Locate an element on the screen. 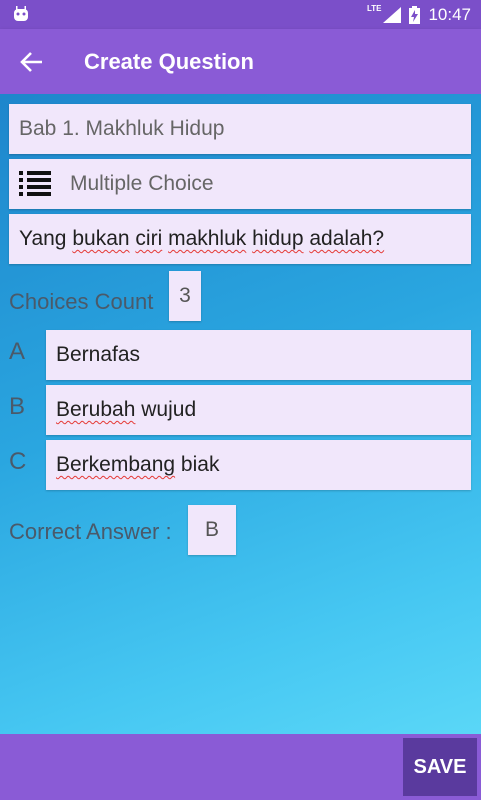 The width and height of the screenshot is (481, 800). correct-answer-label: Correct Answer : is located at coordinates (90, 531).